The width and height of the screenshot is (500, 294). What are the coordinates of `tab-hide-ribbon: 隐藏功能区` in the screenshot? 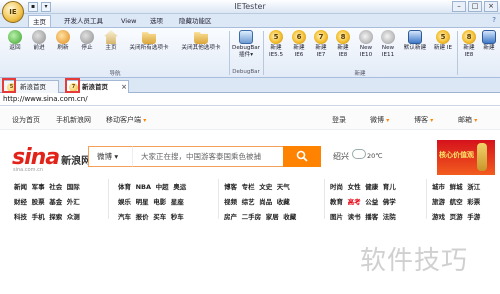 It's located at (195, 21).